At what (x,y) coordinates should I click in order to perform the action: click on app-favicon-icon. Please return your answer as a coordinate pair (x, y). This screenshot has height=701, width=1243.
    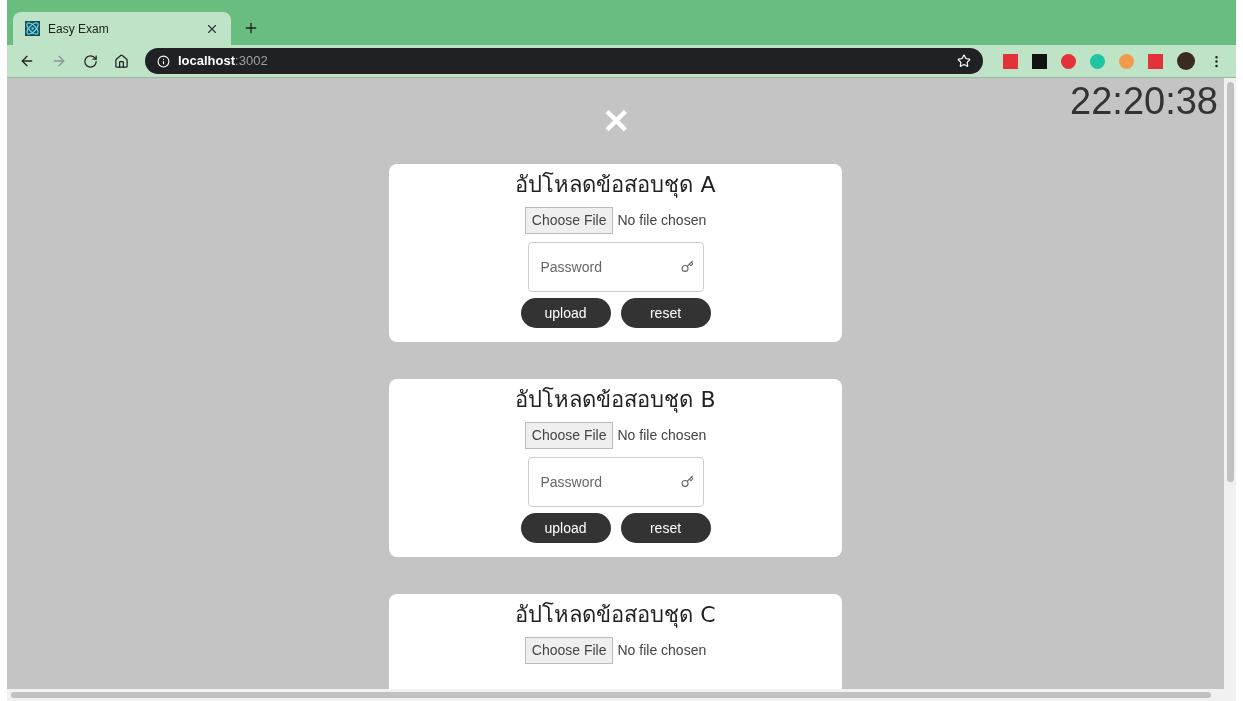
    Looking at the image, I should click on (32, 28).